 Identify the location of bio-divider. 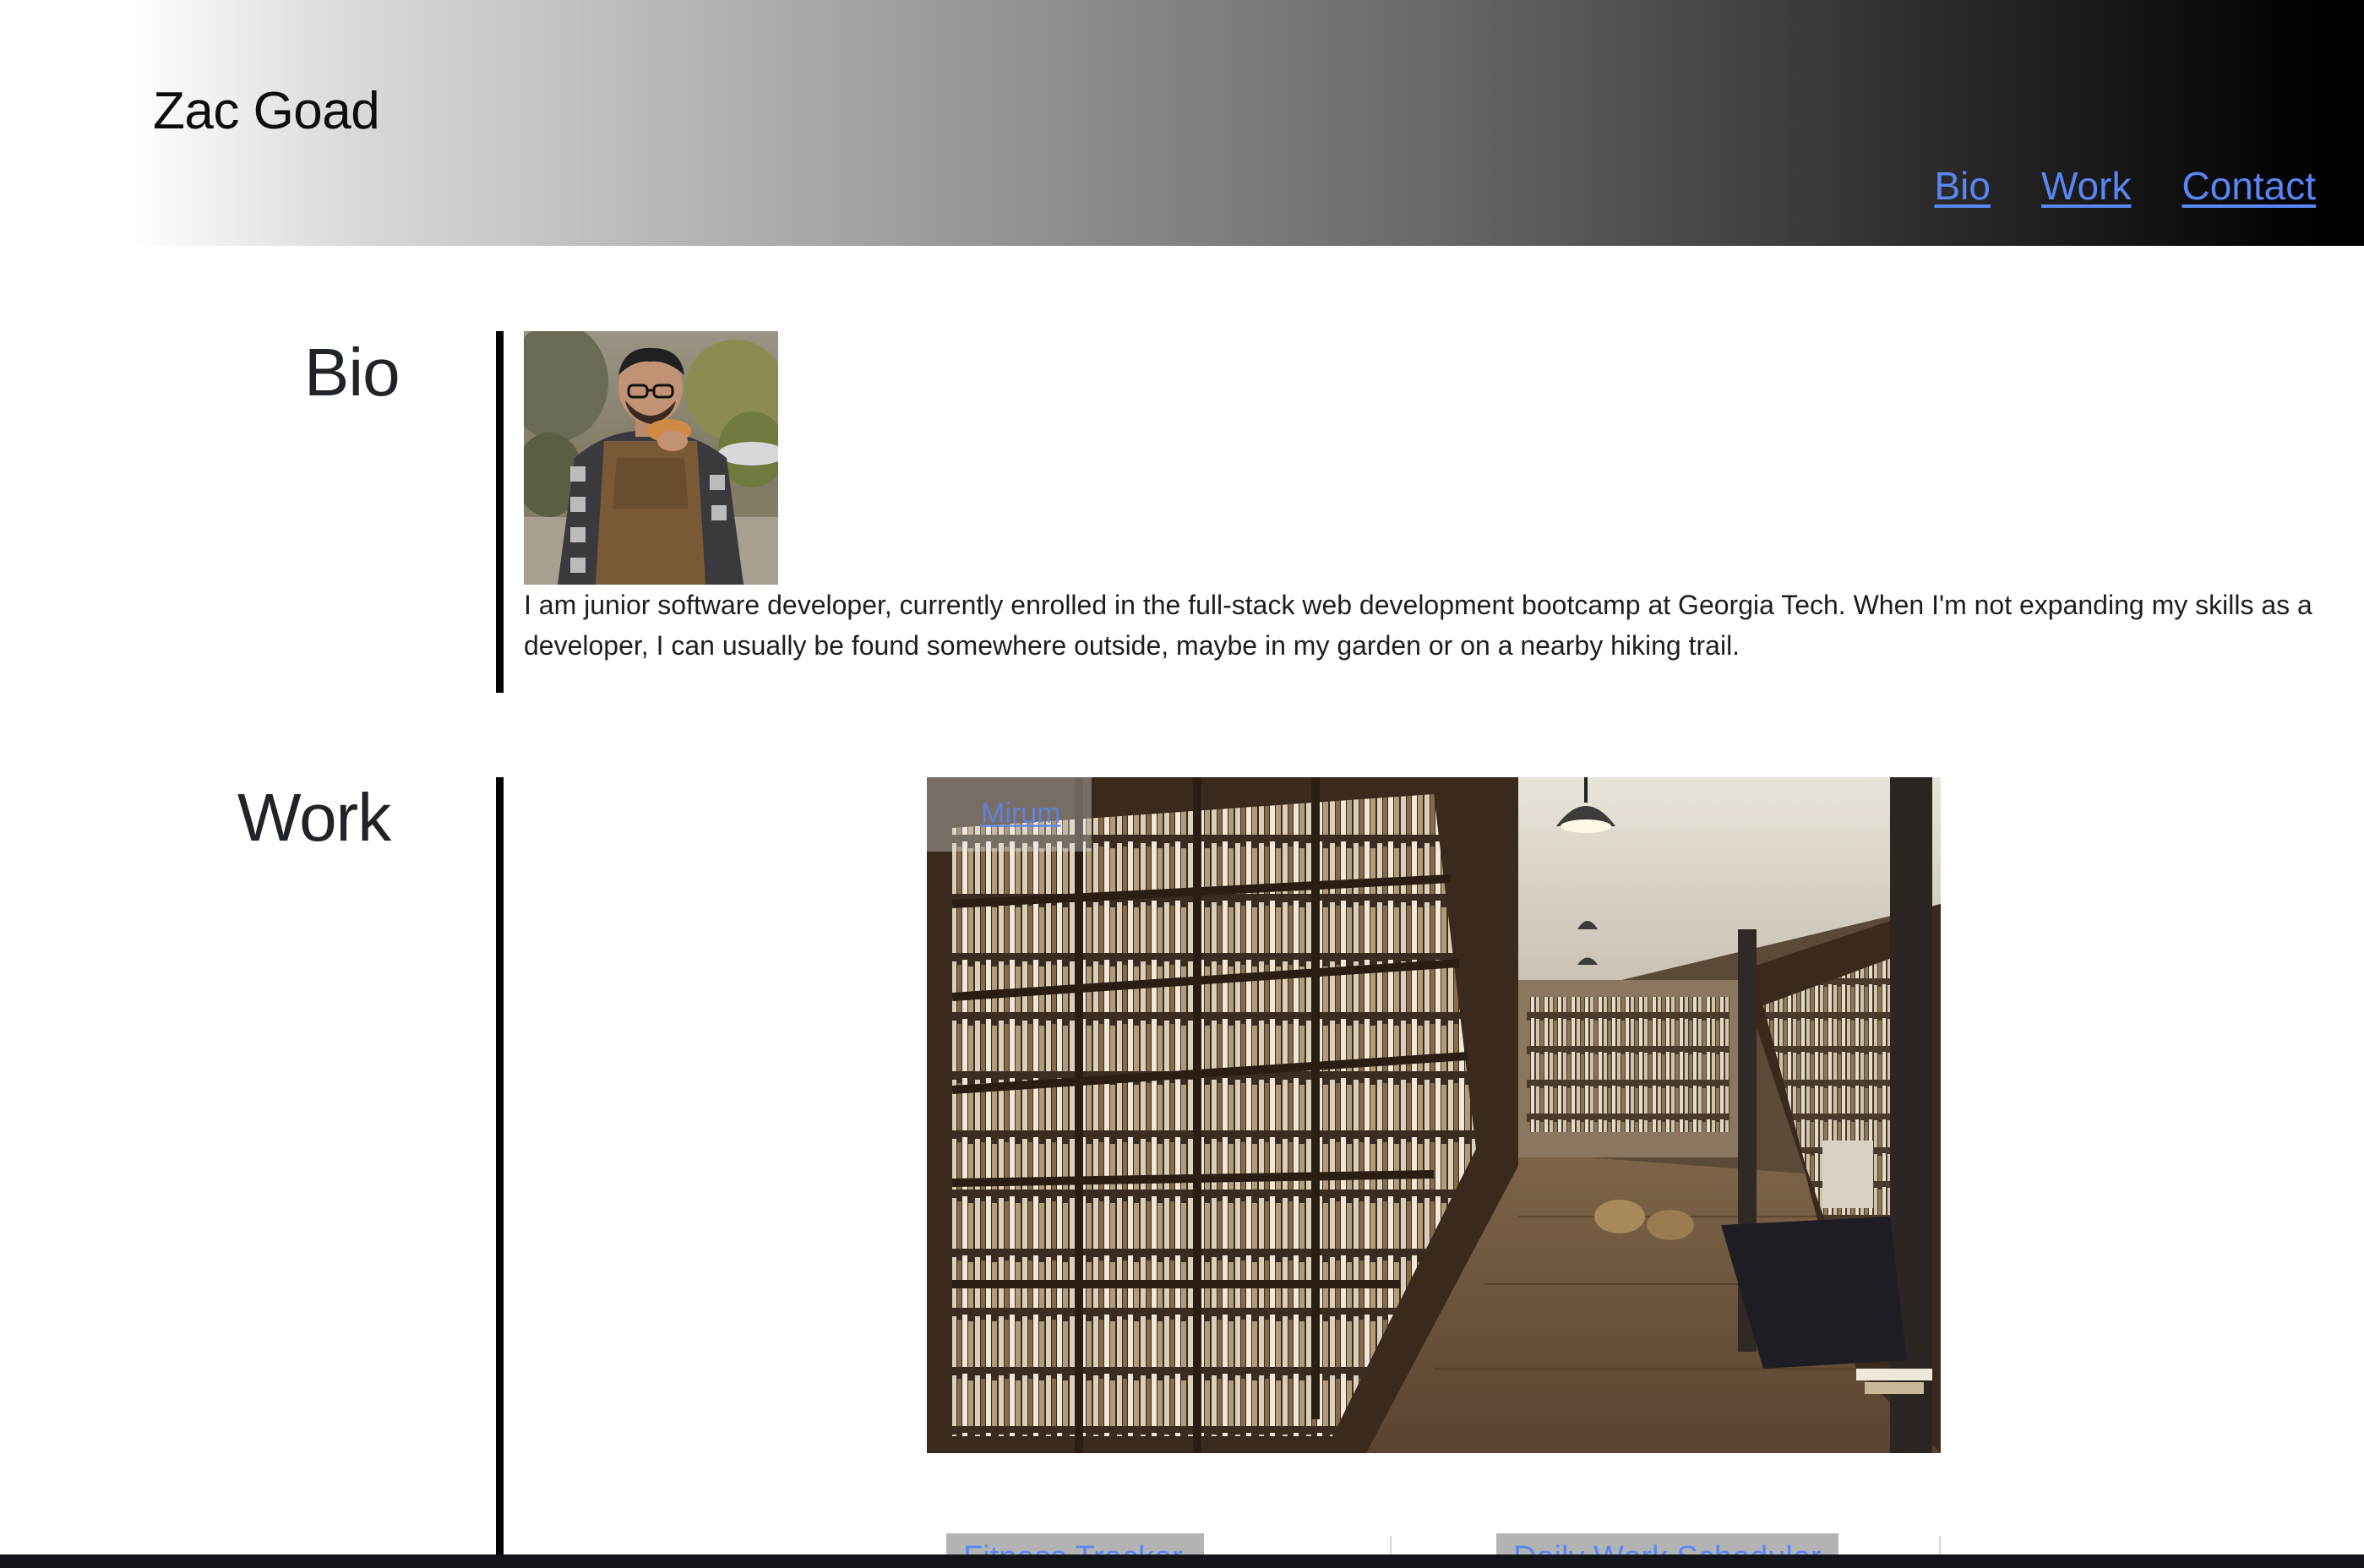
(500, 512).